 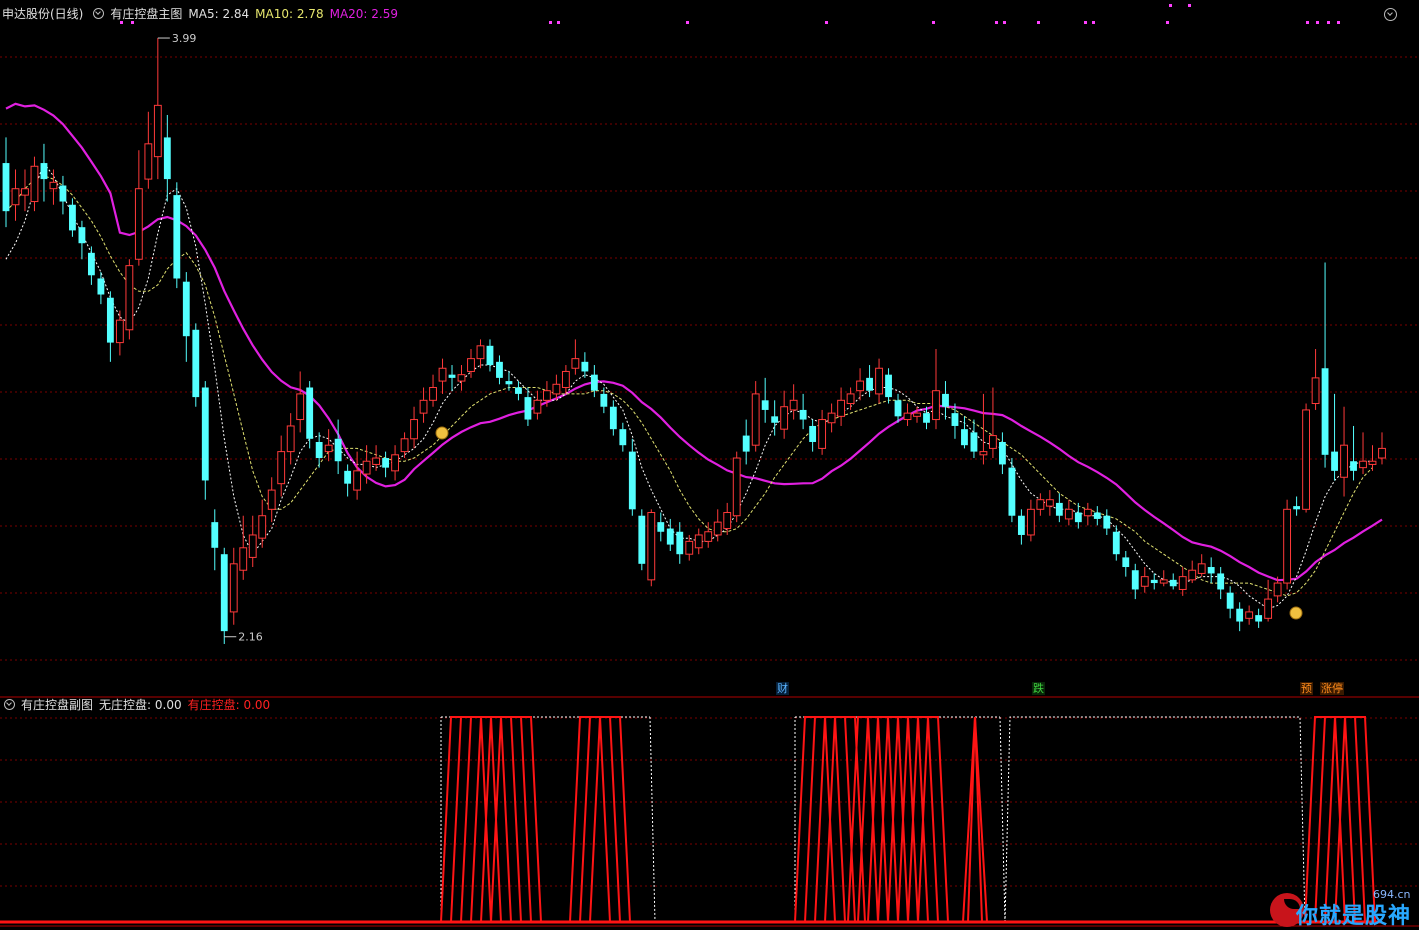 What do you see at coordinates (1296, 613) in the screenshot?
I see `money-bag-icon` at bounding box center [1296, 613].